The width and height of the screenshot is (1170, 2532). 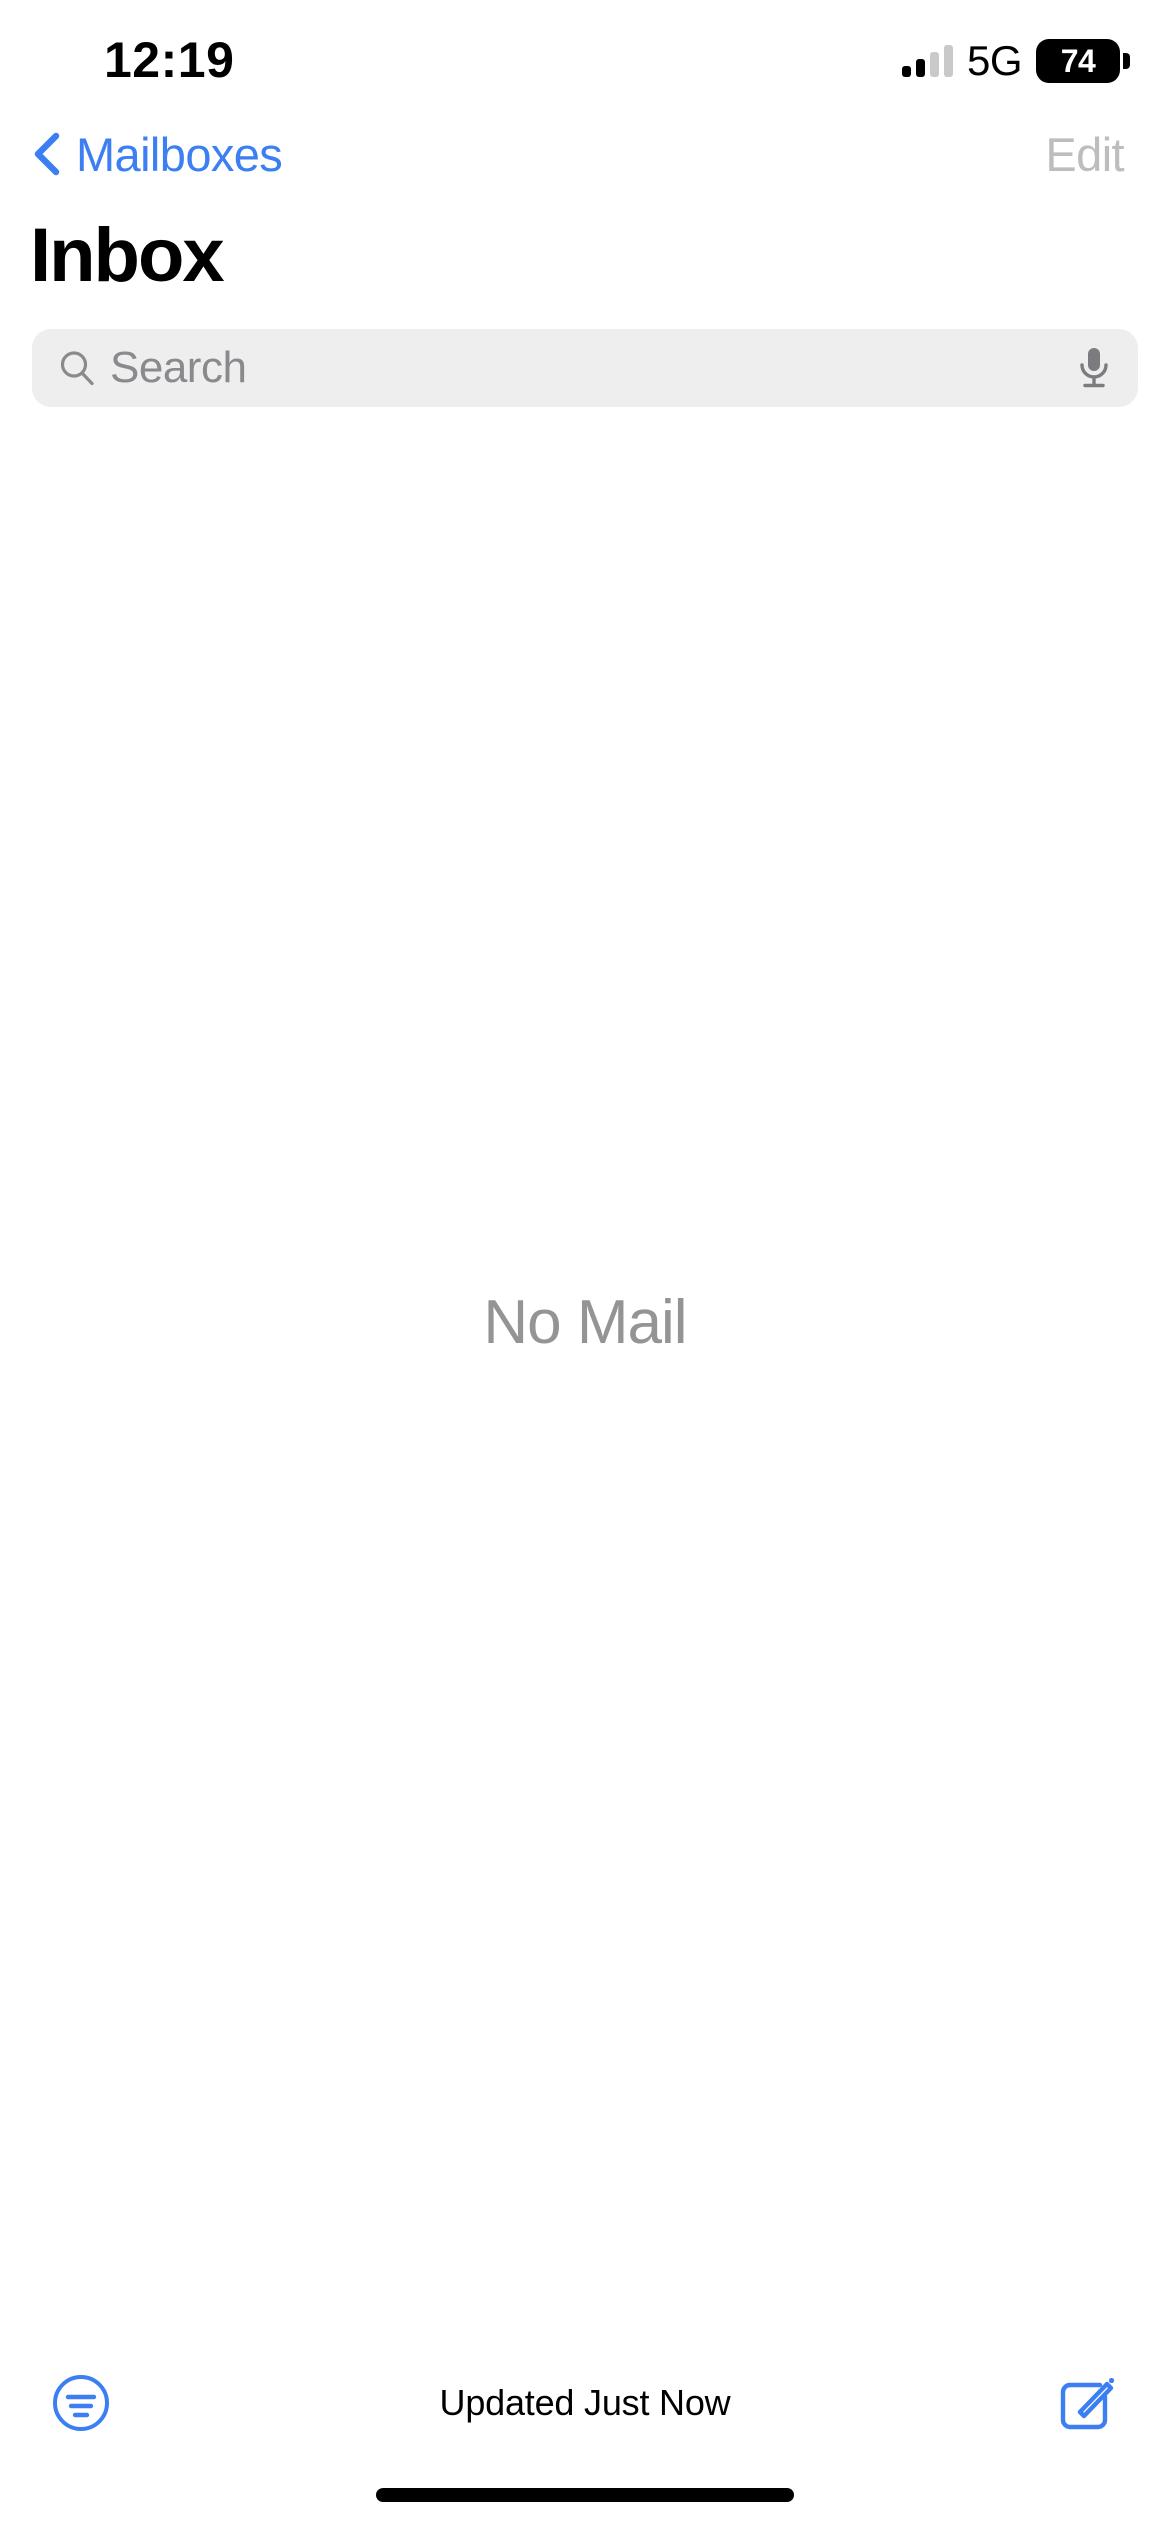 What do you see at coordinates (77, 368) in the screenshot?
I see `search-icon` at bounding box center [77, 368].